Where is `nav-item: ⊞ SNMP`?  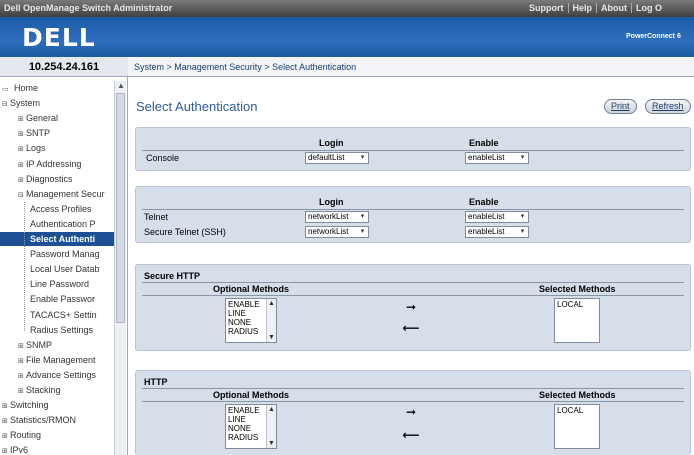
nav-item: ⊞ SNMP is located at coordinates (66, 345).